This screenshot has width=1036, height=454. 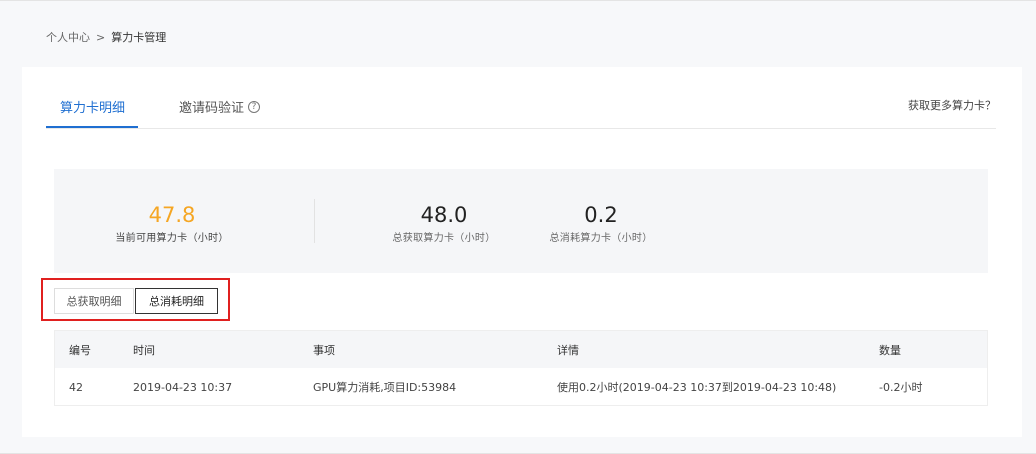 I want to click on help-icon: ?, so click(x=254, y=106).